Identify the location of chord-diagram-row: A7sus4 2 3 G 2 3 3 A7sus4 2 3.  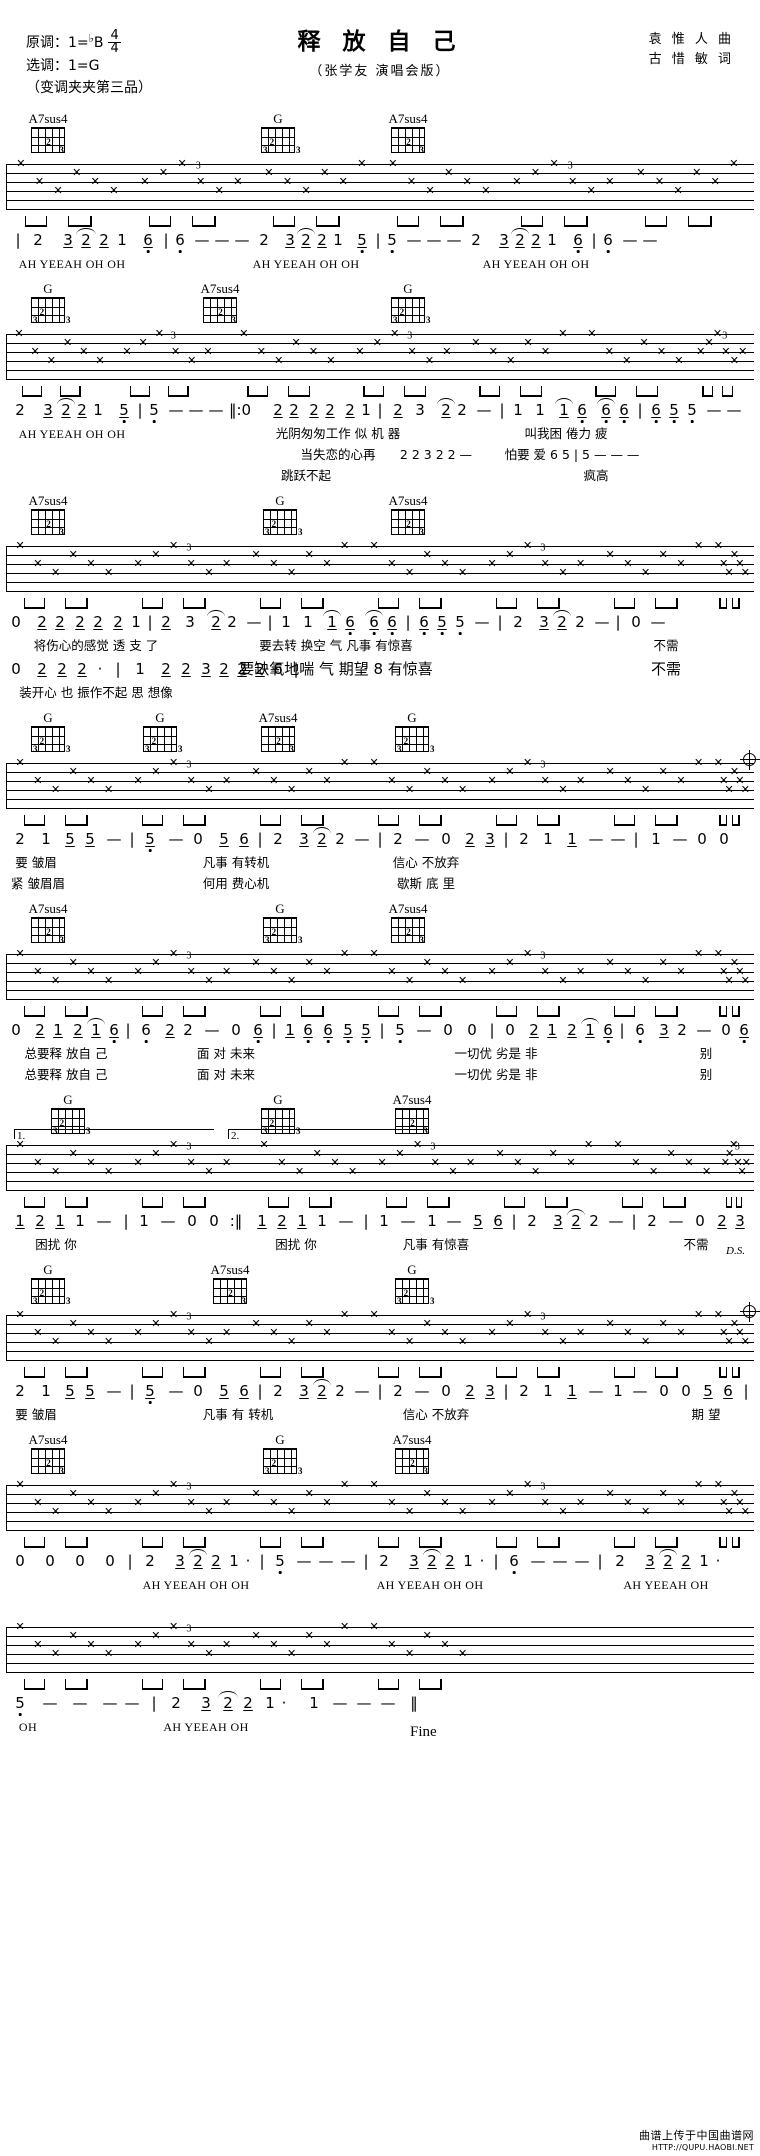
(380, 517).